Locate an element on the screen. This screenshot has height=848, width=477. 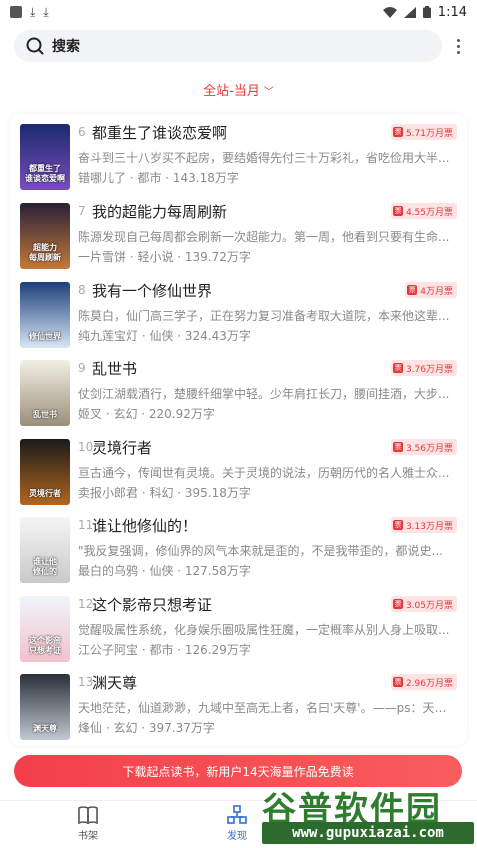
book-title: 我有一个修仙世界 is located at coordinates (152, 290).